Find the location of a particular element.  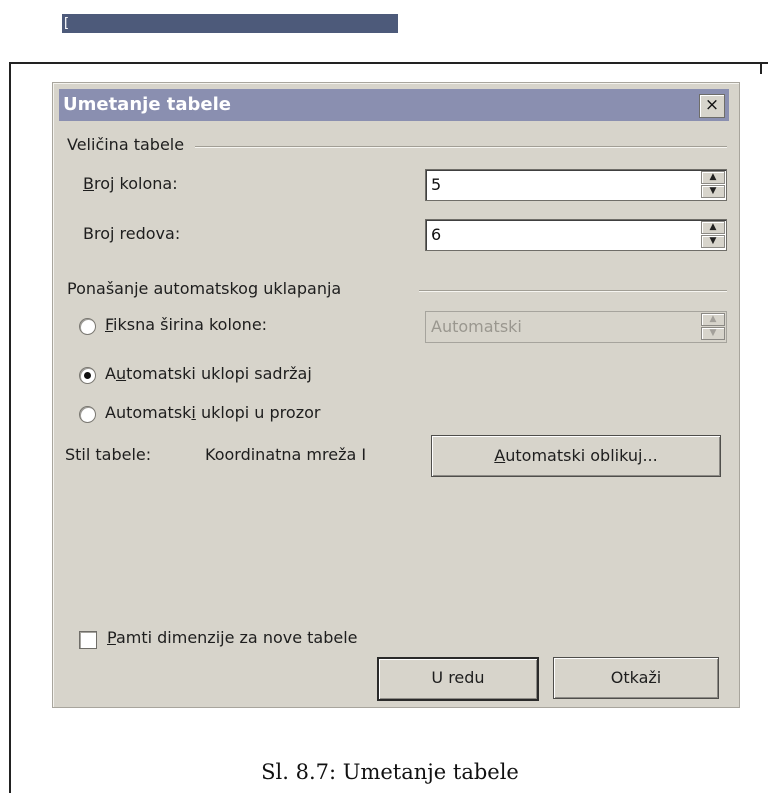

close-icon: × is located at coordinates (712, 105).